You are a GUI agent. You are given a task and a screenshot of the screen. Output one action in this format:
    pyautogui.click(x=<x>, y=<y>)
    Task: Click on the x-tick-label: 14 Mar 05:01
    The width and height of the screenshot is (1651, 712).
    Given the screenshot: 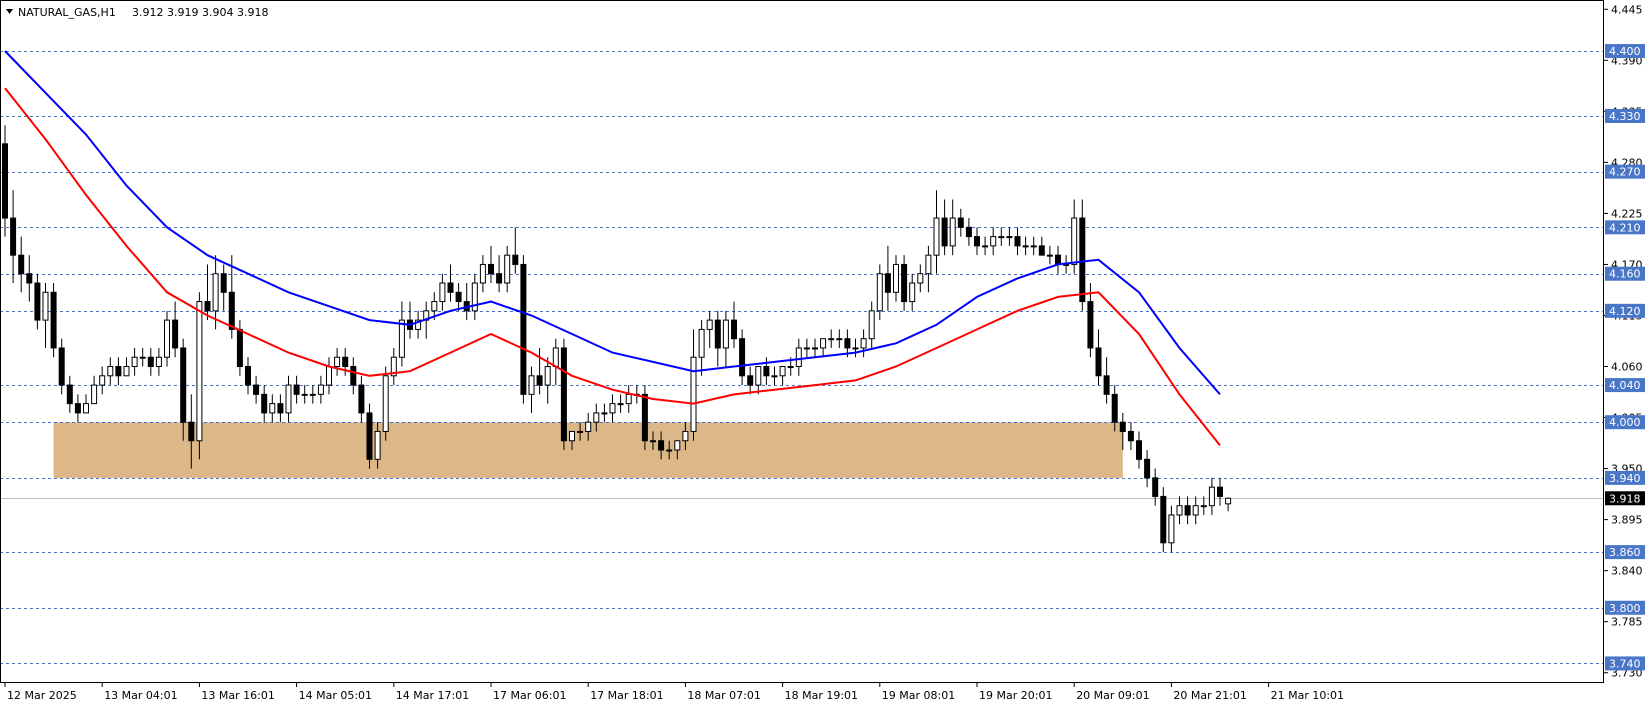 What is the action you would take?
    pyautogui.click(x=335, y=695)
    